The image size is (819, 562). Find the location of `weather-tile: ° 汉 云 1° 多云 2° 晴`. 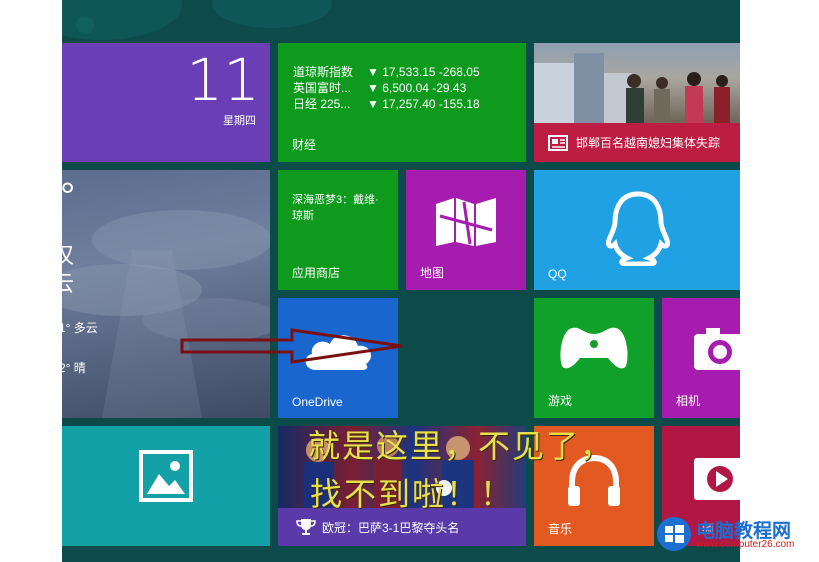

weather-tile: ° 汉 云 1° 多云 2° 晴 is located at coordinates (166, 294).